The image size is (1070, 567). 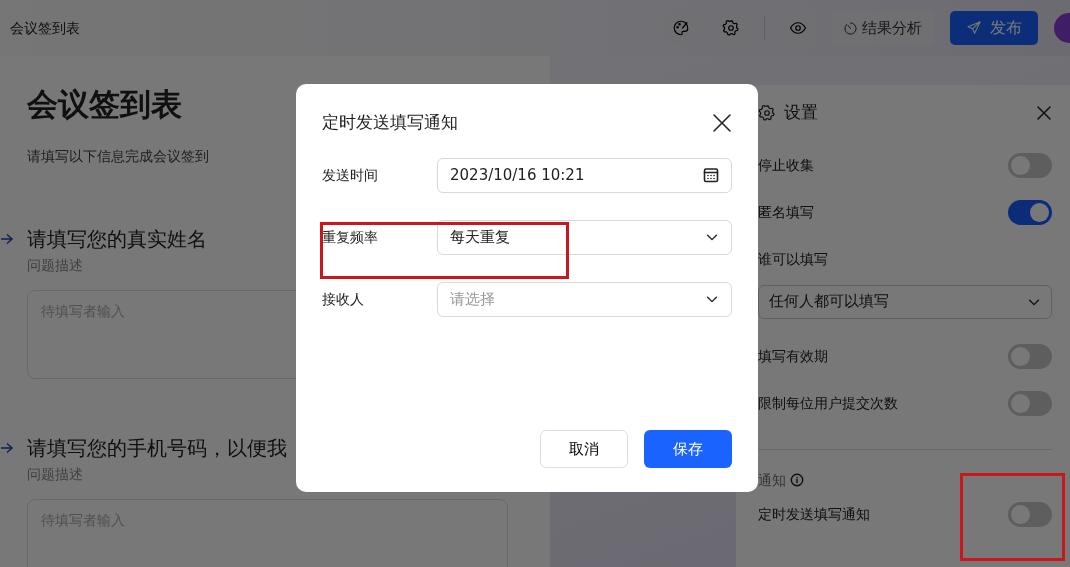 I want to click on calendar-icon, so click(x=711, y=175).